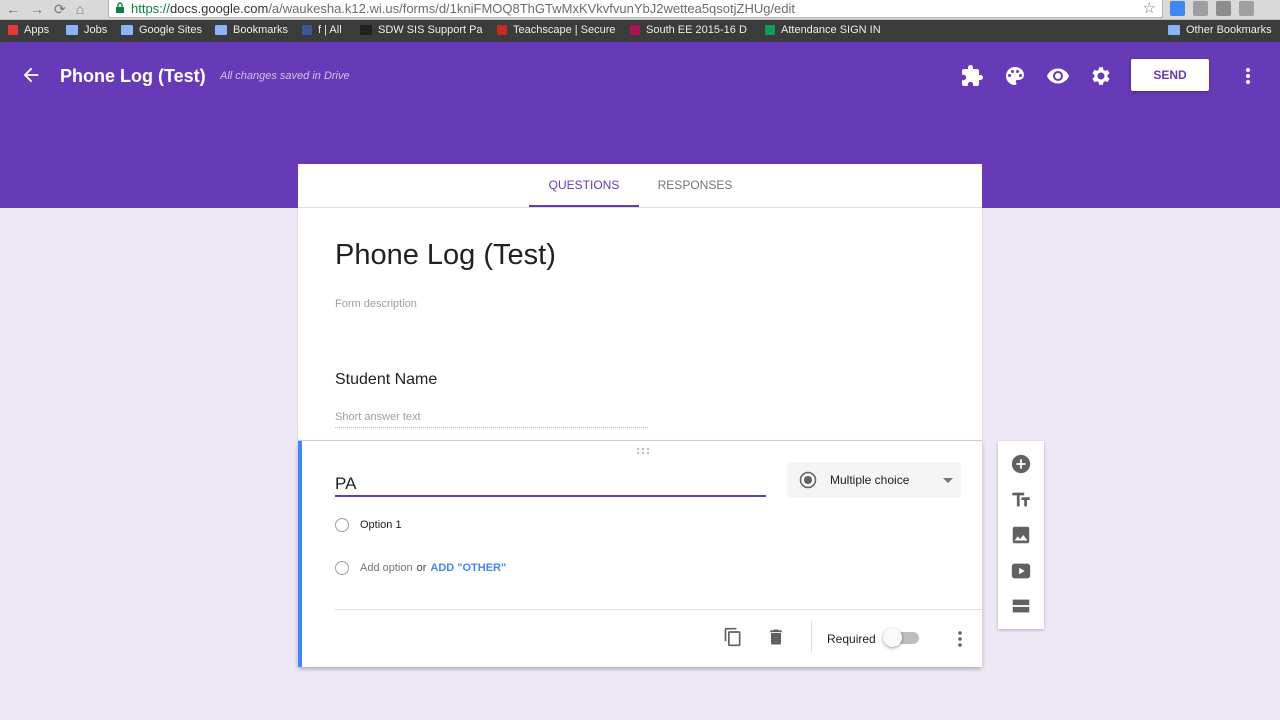 The width and height of the screenshot is (1280, 720). What do you see at coordinates (1021, 571) in the screenshot?
I see `add-video-icon` at bounding box center [1021, 571].